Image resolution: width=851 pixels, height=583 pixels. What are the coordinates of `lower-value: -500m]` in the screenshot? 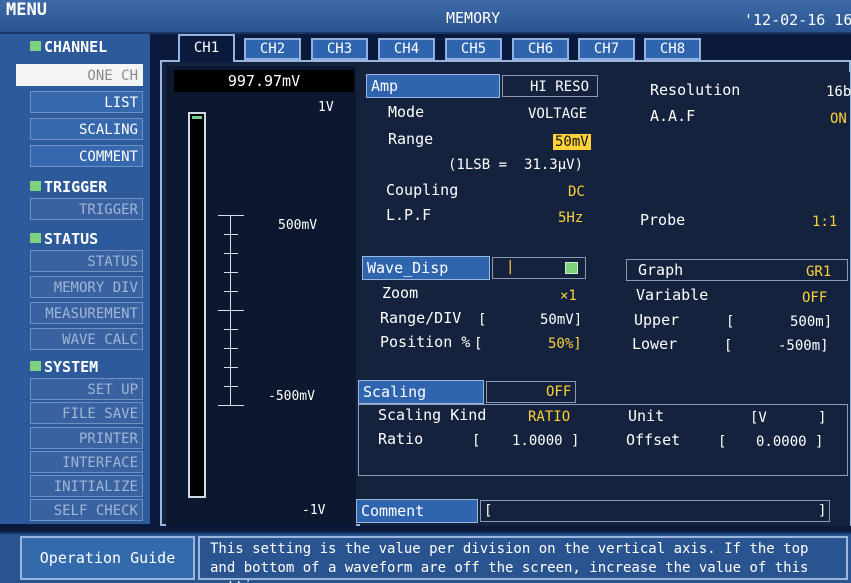 It's located at (803, 346).